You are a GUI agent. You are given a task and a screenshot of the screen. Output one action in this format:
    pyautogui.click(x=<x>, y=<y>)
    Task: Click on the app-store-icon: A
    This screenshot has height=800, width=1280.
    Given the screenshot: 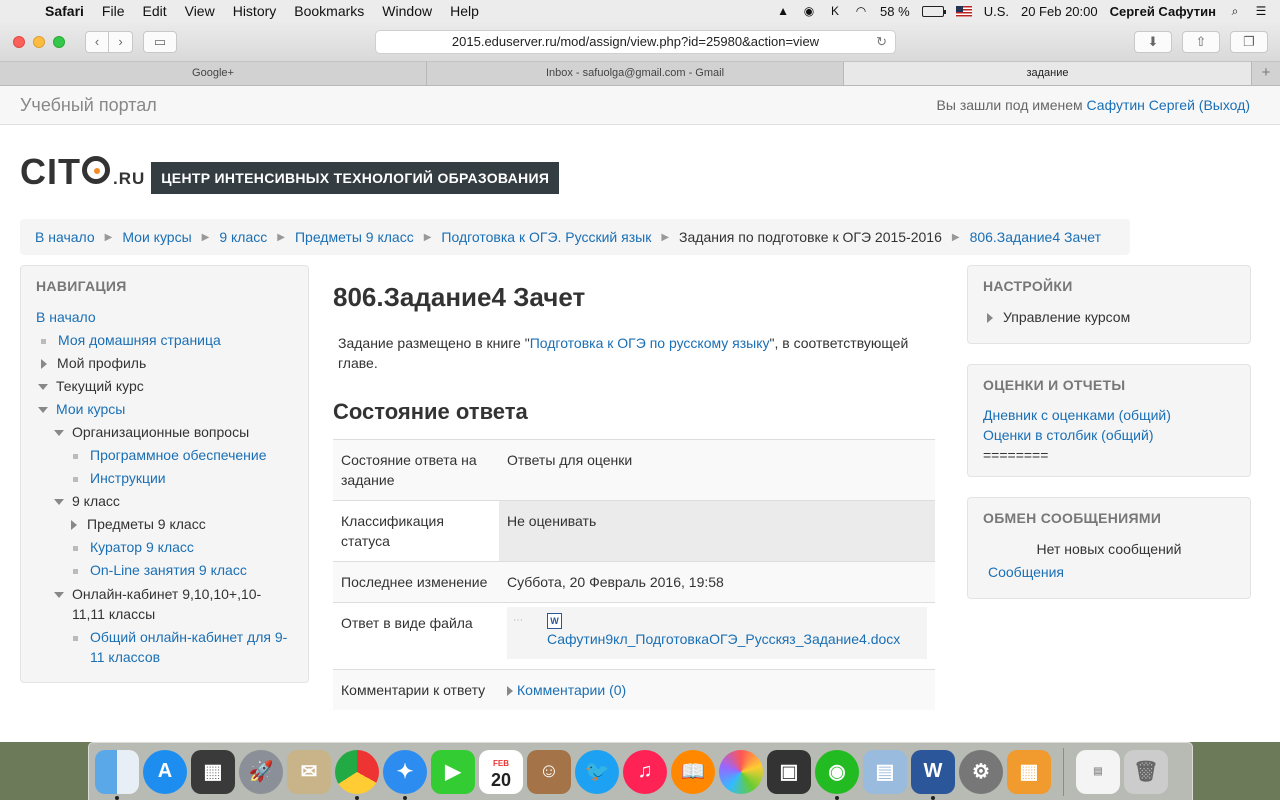 What is the action you would take?
    pyautogui.click(x=165, y=771)
    